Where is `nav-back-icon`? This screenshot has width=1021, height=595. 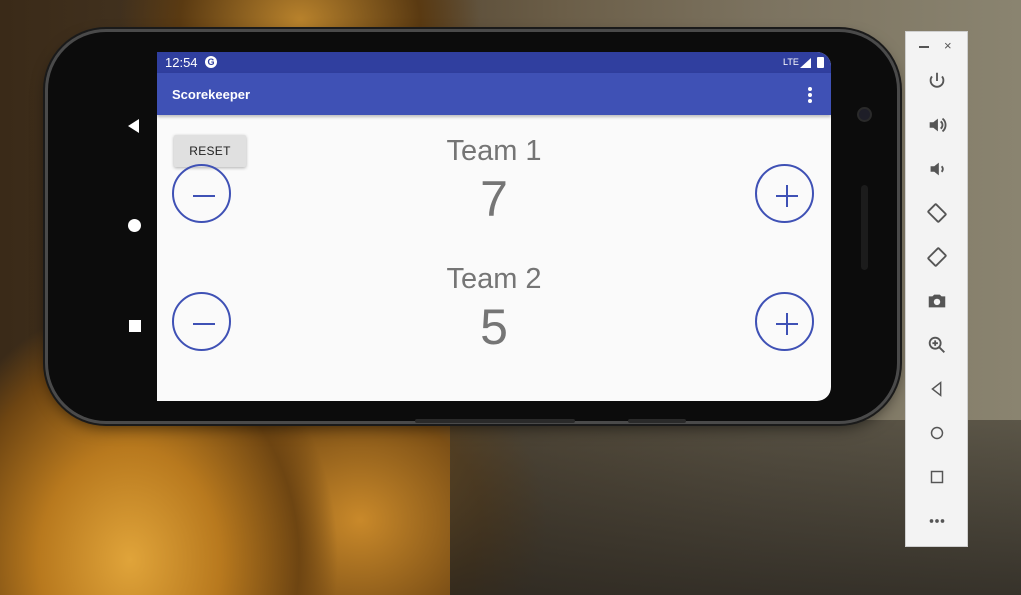
nav-back-icon is located at coordinates (133, 126).